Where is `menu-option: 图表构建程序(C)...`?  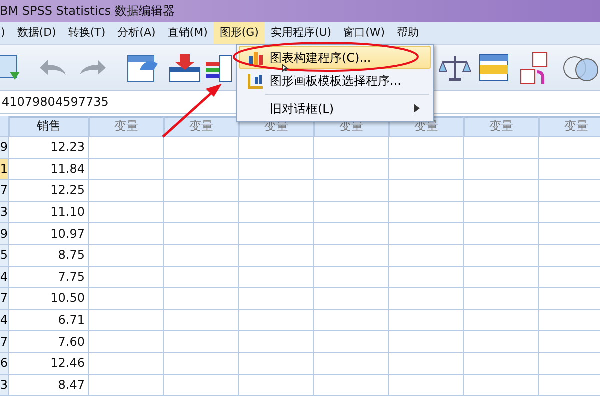
menu-option: 图表构建程序(C)... is located at coordinates (335, 57).